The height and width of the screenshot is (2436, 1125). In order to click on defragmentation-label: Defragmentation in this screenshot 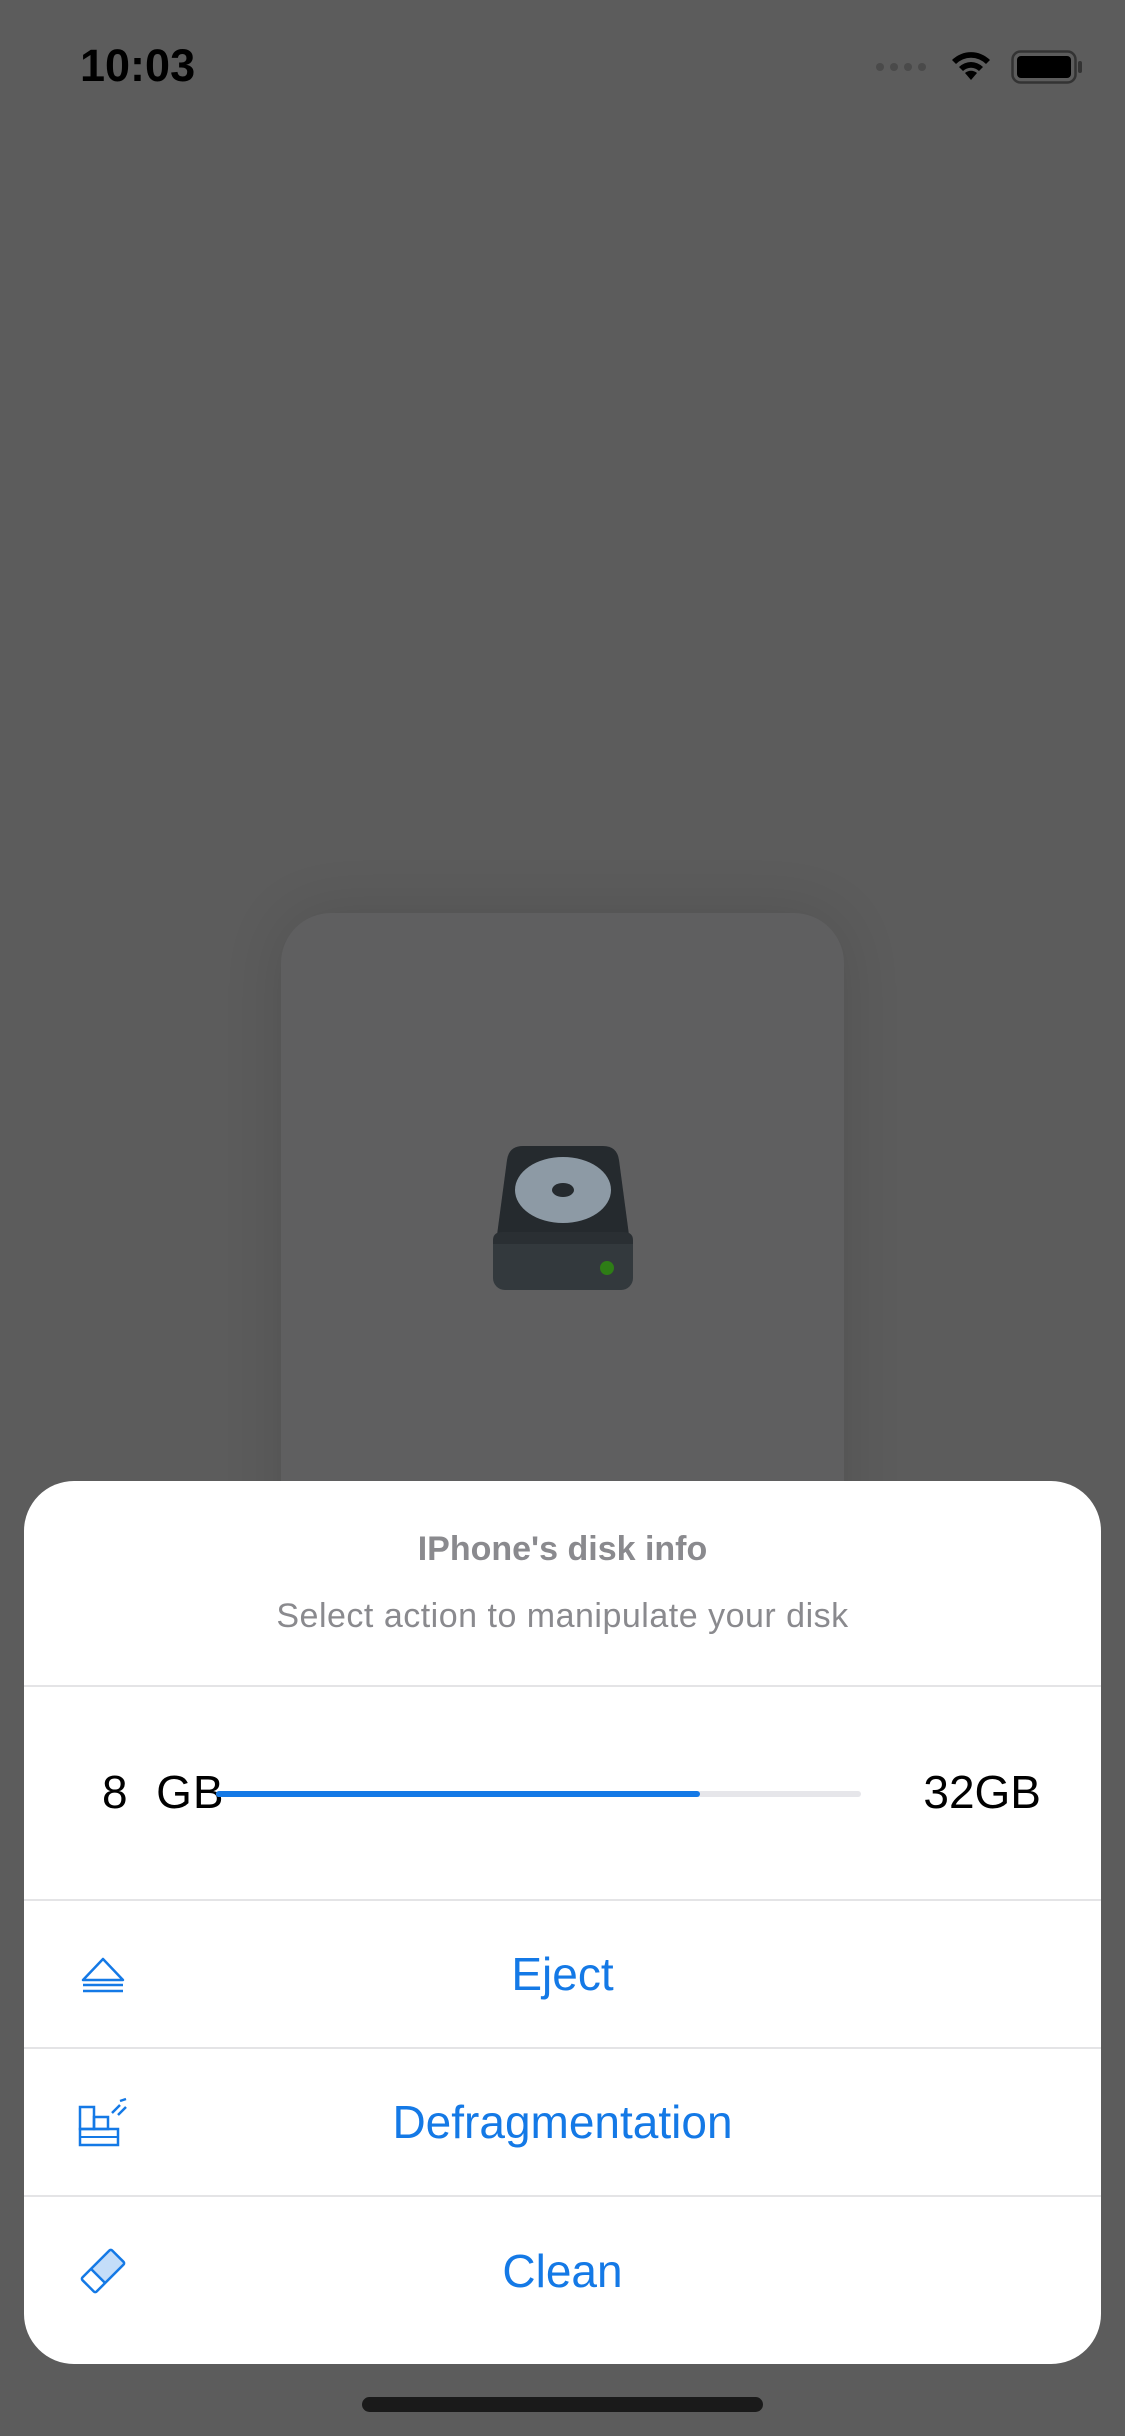, I will do `click(562, 2122)`.